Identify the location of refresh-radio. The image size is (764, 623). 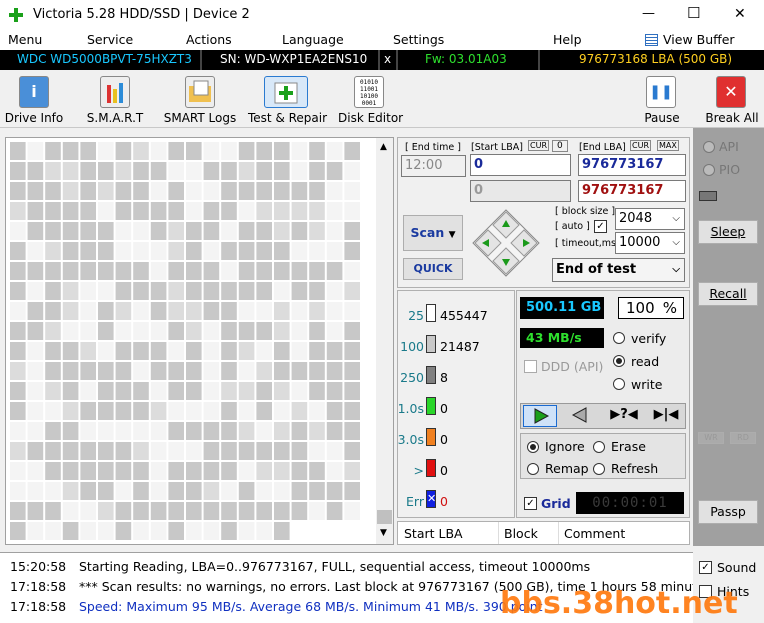
(599, 469).